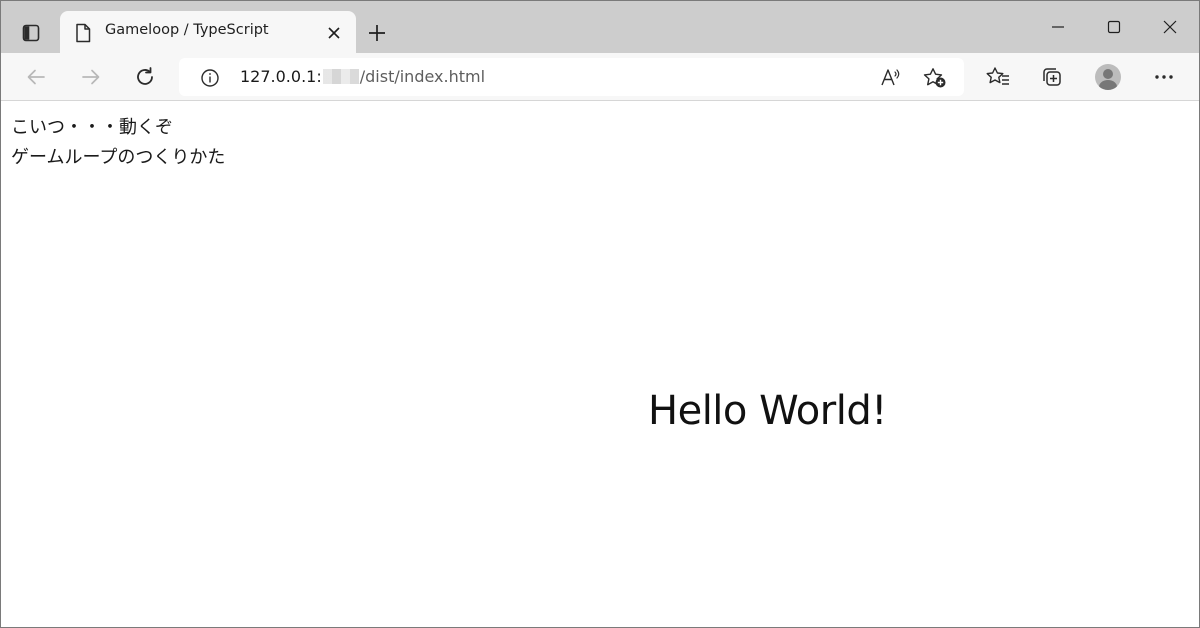  I want to click on favorites-icon, so click(998, 77).